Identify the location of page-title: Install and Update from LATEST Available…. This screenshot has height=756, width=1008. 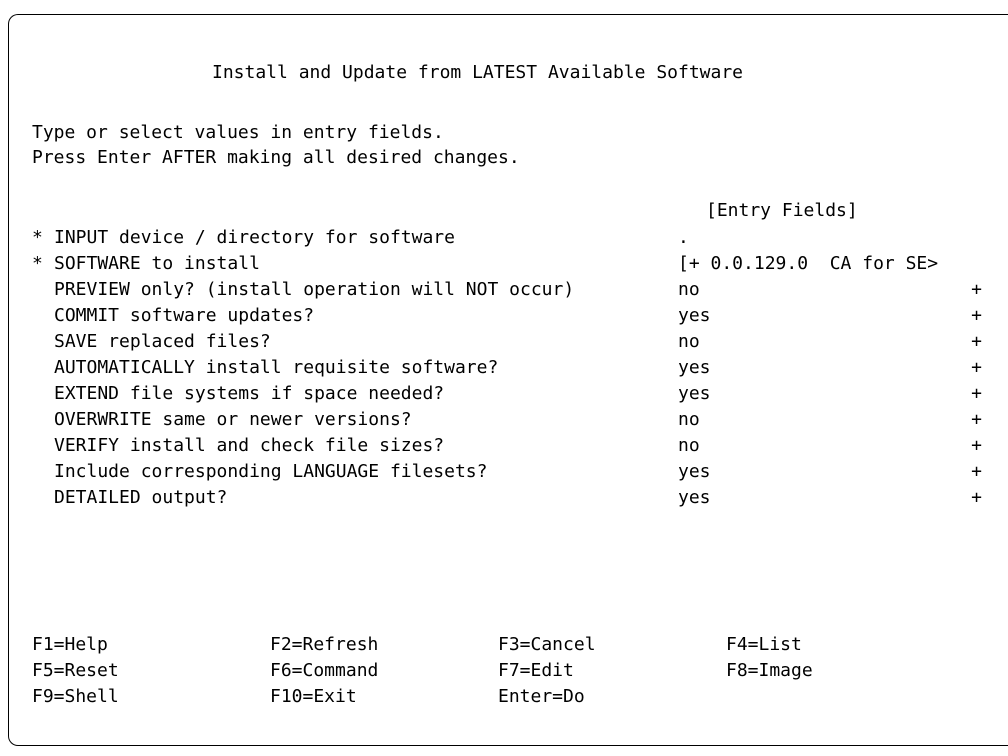
(478, 72).